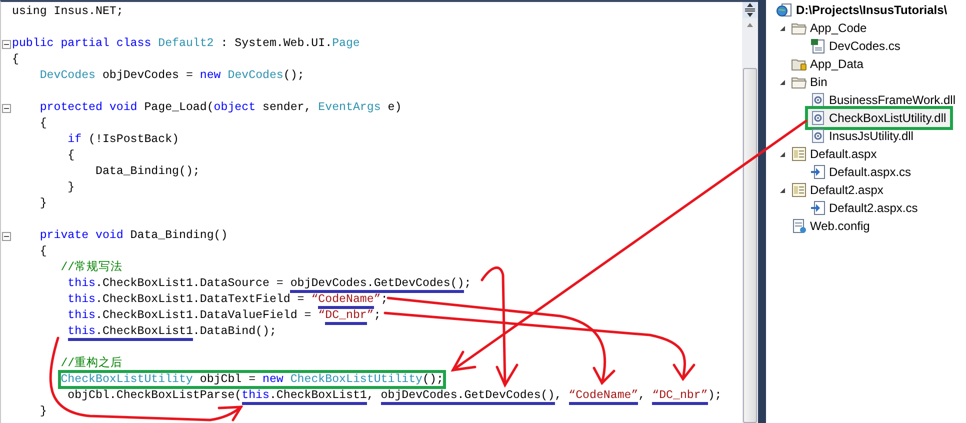 This screenshot has height=423, width=966. What do you see at coordinates (750, 10) in the screenshot?
I see `splitter-icon` at bounding box center [750, 10].